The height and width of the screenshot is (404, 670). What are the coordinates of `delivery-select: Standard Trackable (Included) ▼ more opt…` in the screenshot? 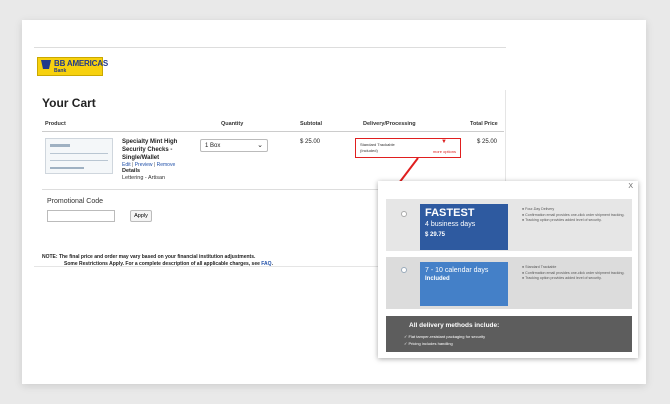 It's located at (408, 148).